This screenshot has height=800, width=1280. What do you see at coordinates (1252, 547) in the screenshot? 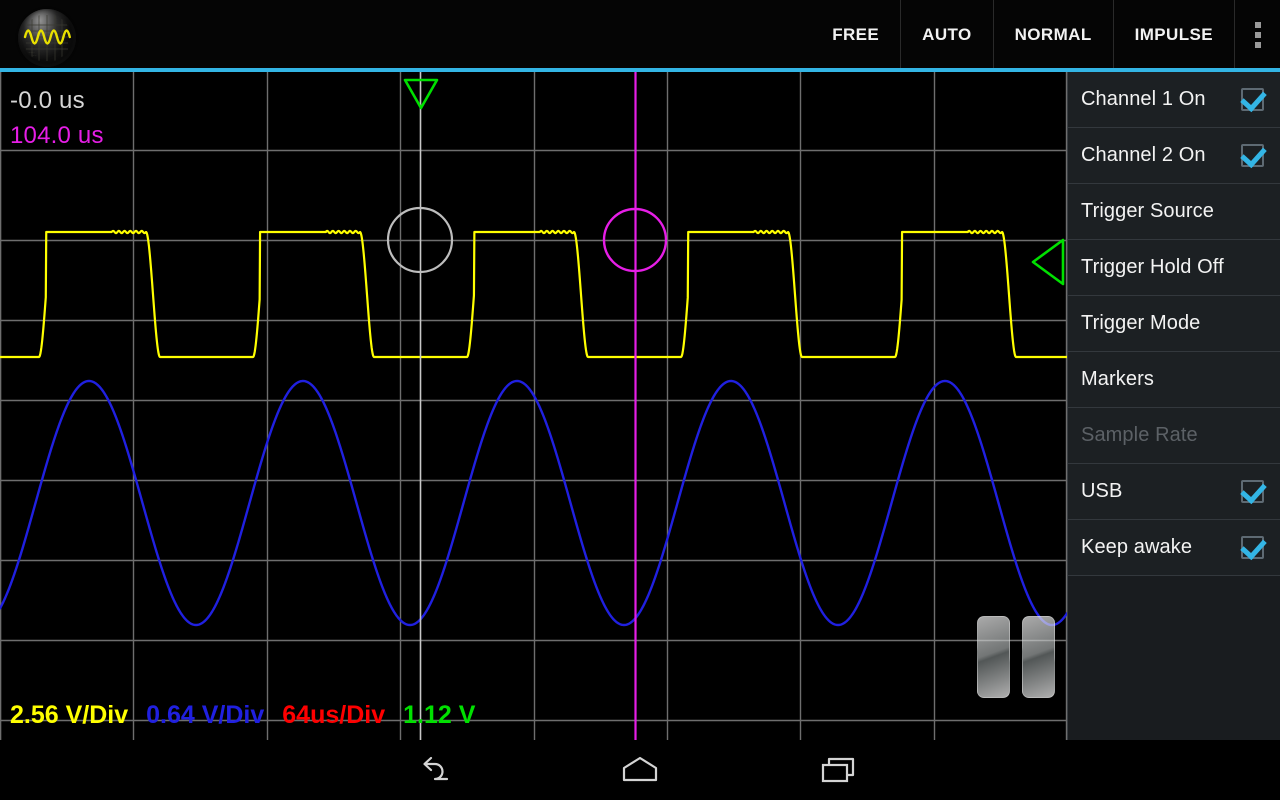
I see `menu-item-keep-awake-checkbox` at bounding box center [1252, 547].